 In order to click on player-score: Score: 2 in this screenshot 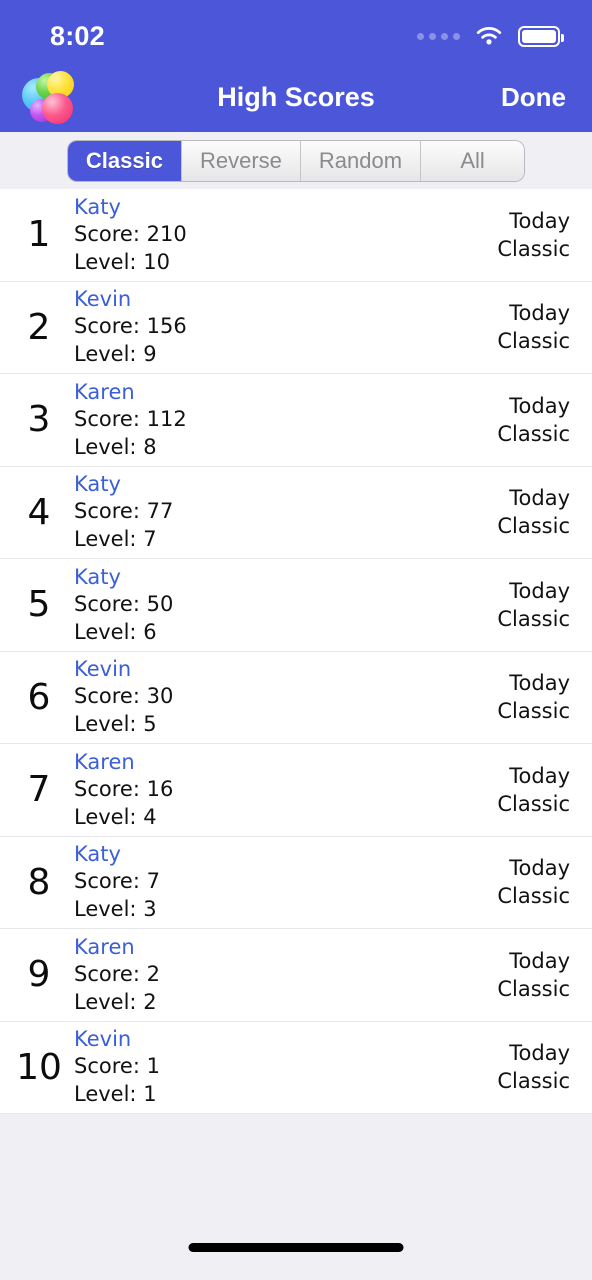, I will do `click(285, 974)`.